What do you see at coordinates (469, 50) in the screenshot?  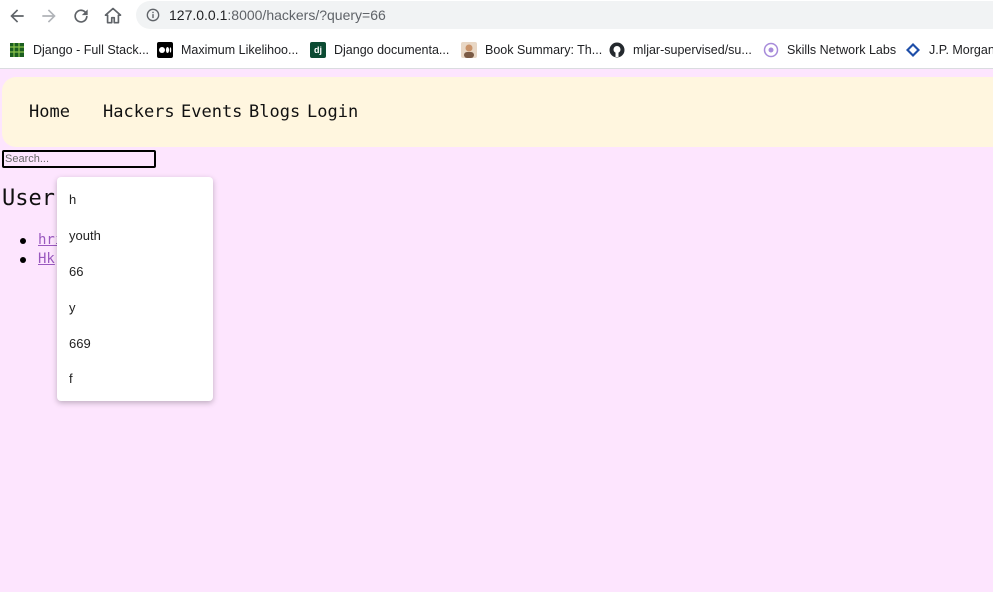 I see `avatar-favicon-icon` at bounding box center [469, 50].